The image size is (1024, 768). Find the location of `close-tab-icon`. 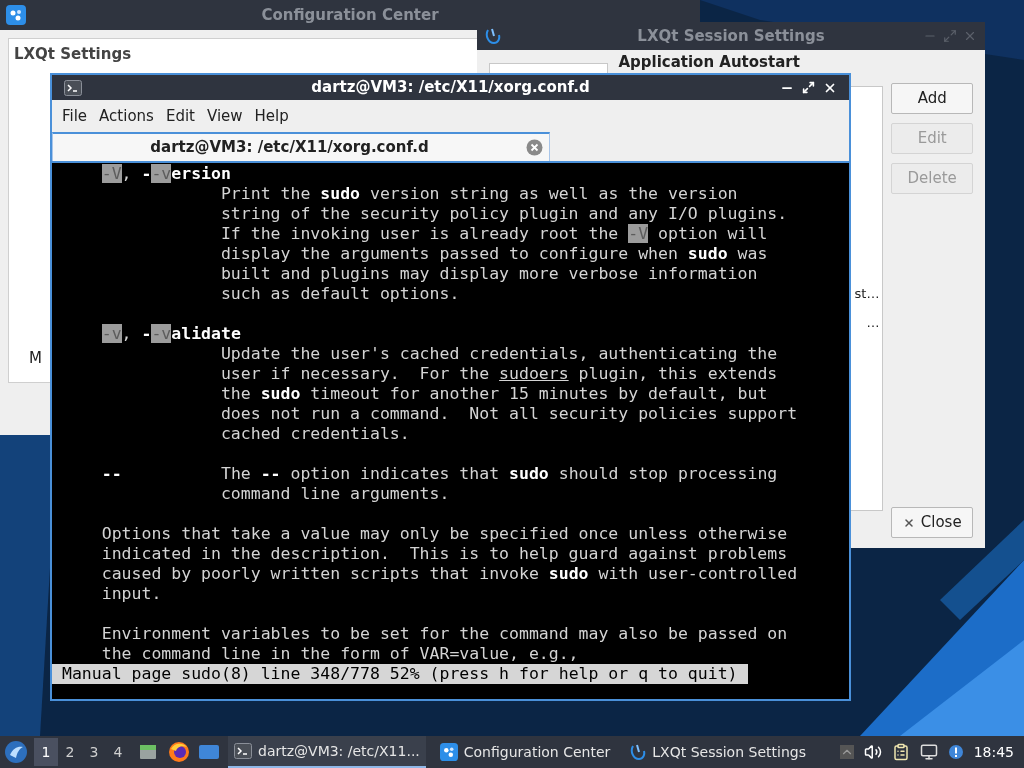

close-tab-icon is located at coordinates (534, 147).